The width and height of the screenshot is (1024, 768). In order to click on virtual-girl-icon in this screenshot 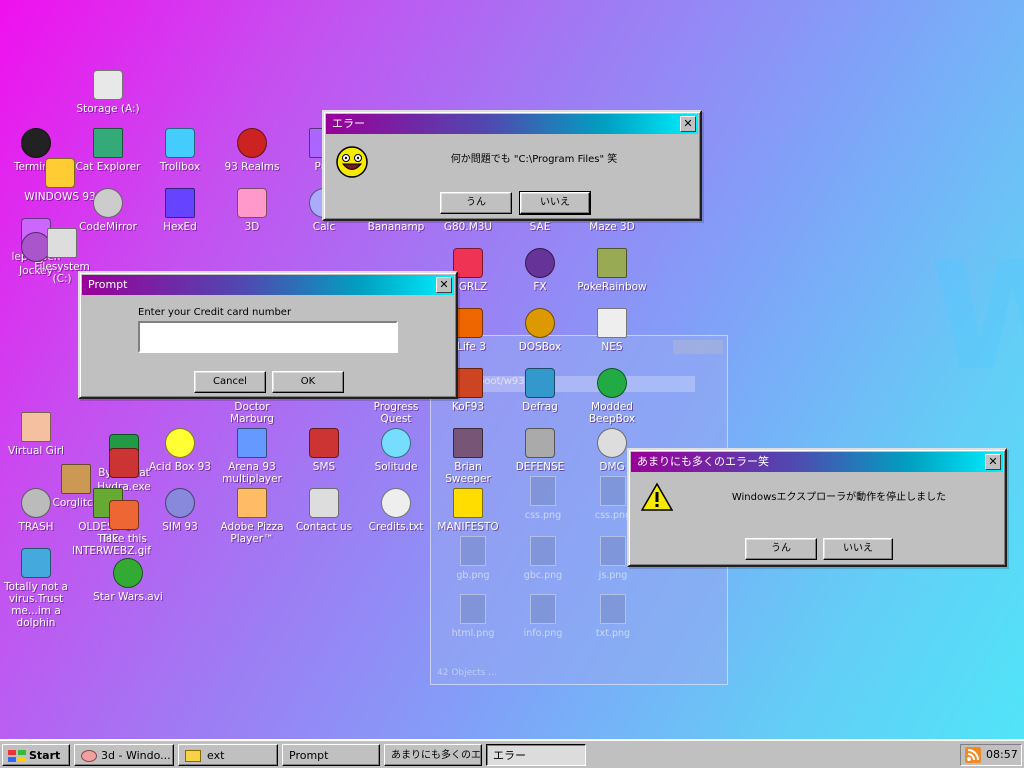, I will do `click(36, 427)`.